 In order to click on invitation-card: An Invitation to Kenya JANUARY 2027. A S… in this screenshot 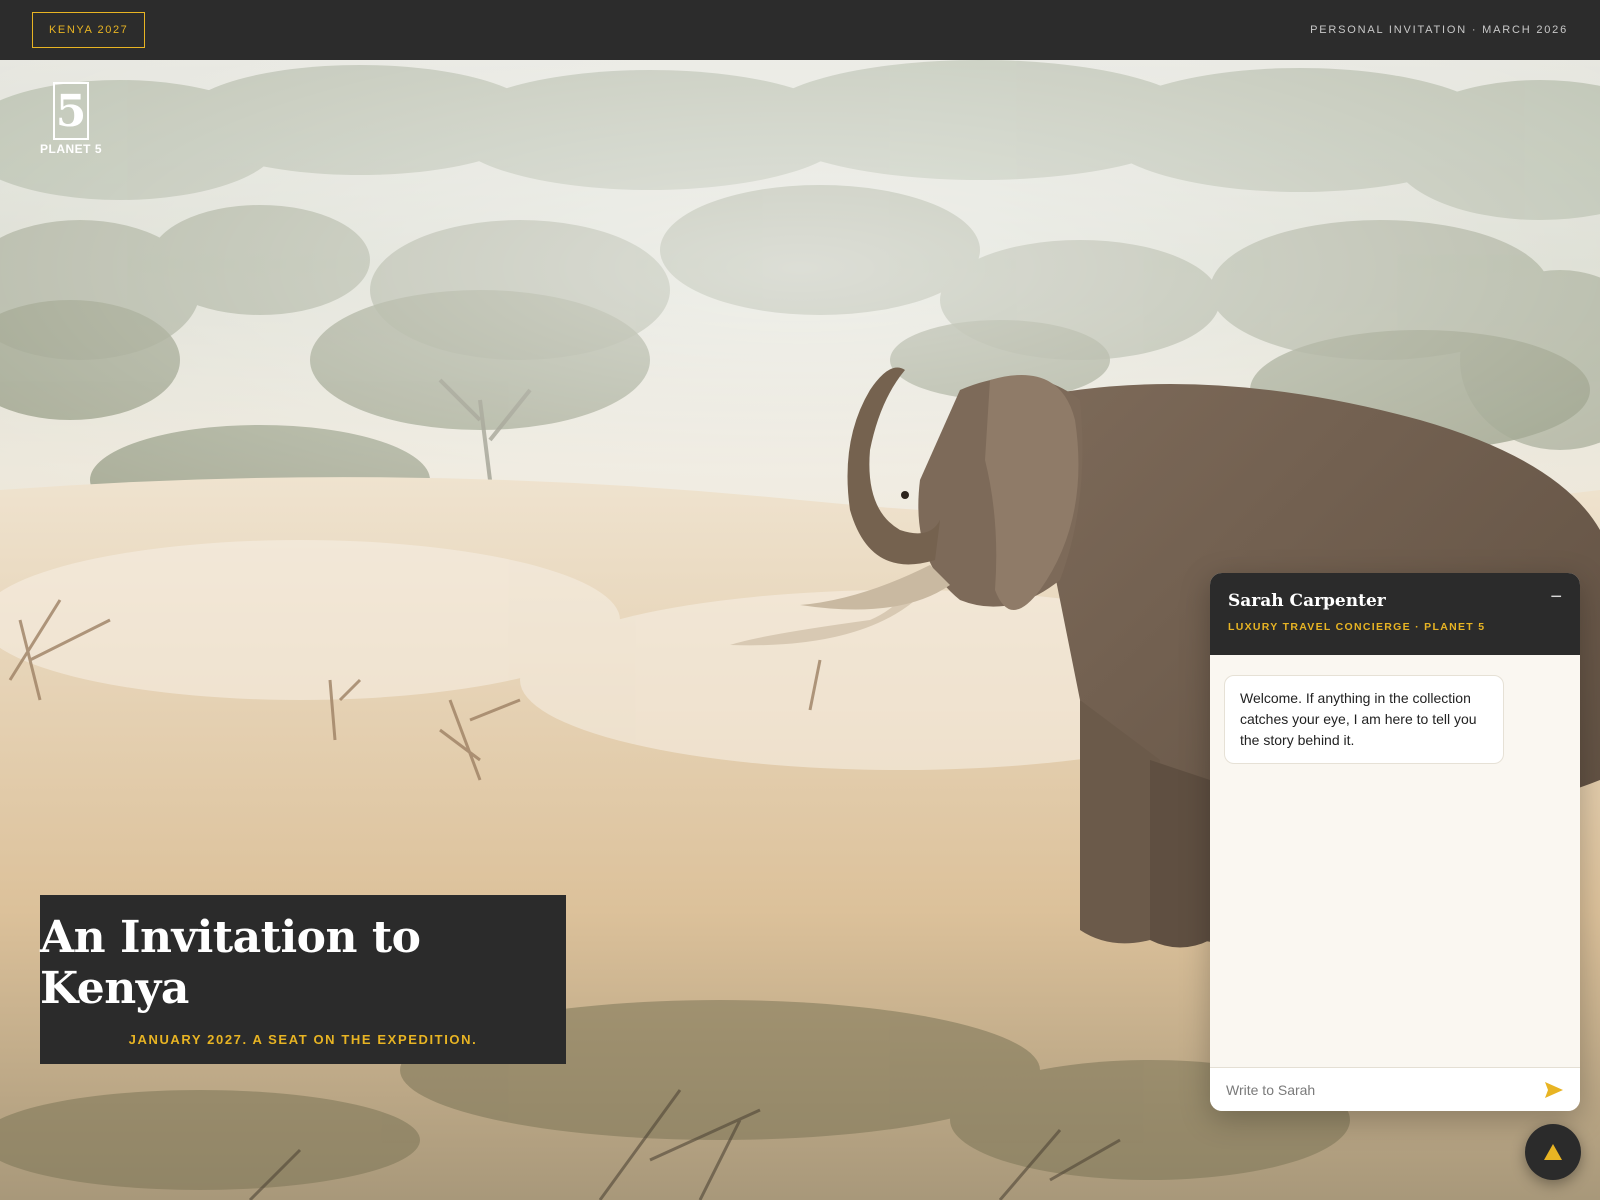, I will do `click(303, 979)`.